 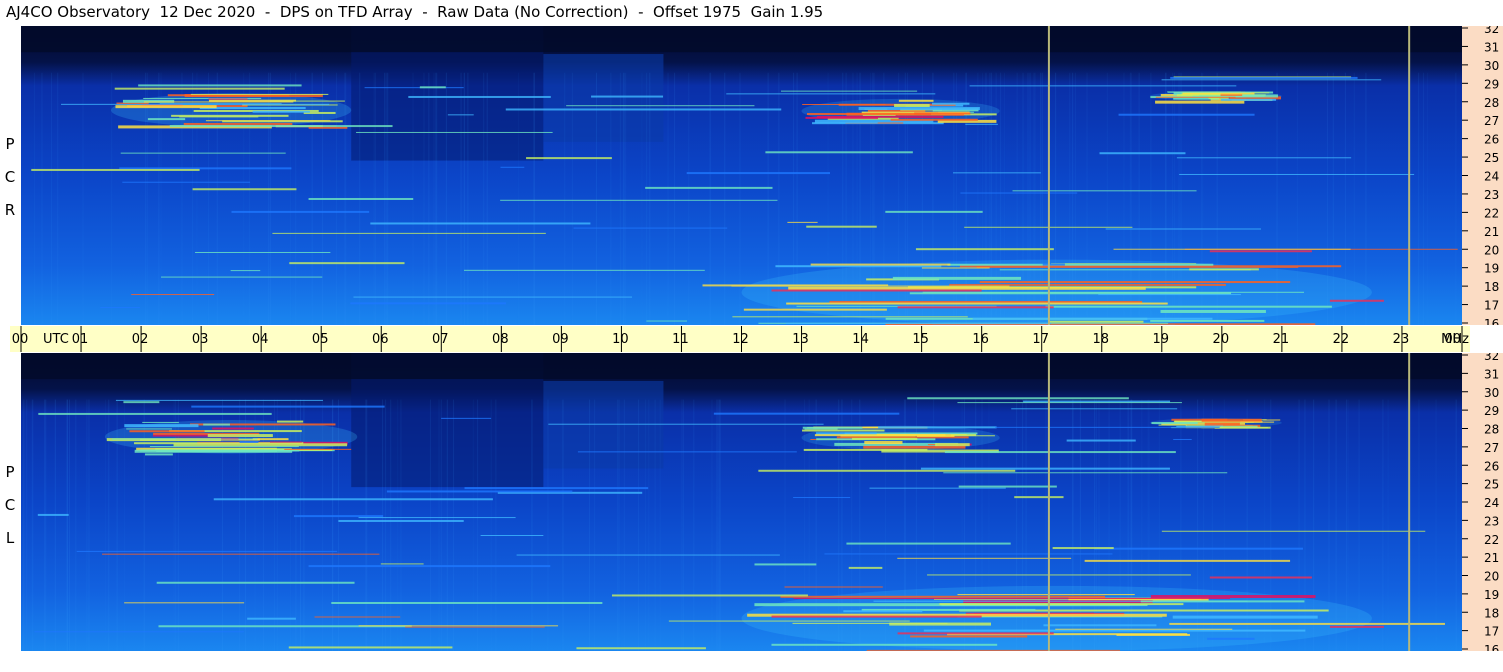 What do you see at coordinates (1491, 358) in the screenshot?
I see `frequency-tick-label: 32` at bounding box center [1491, 358].